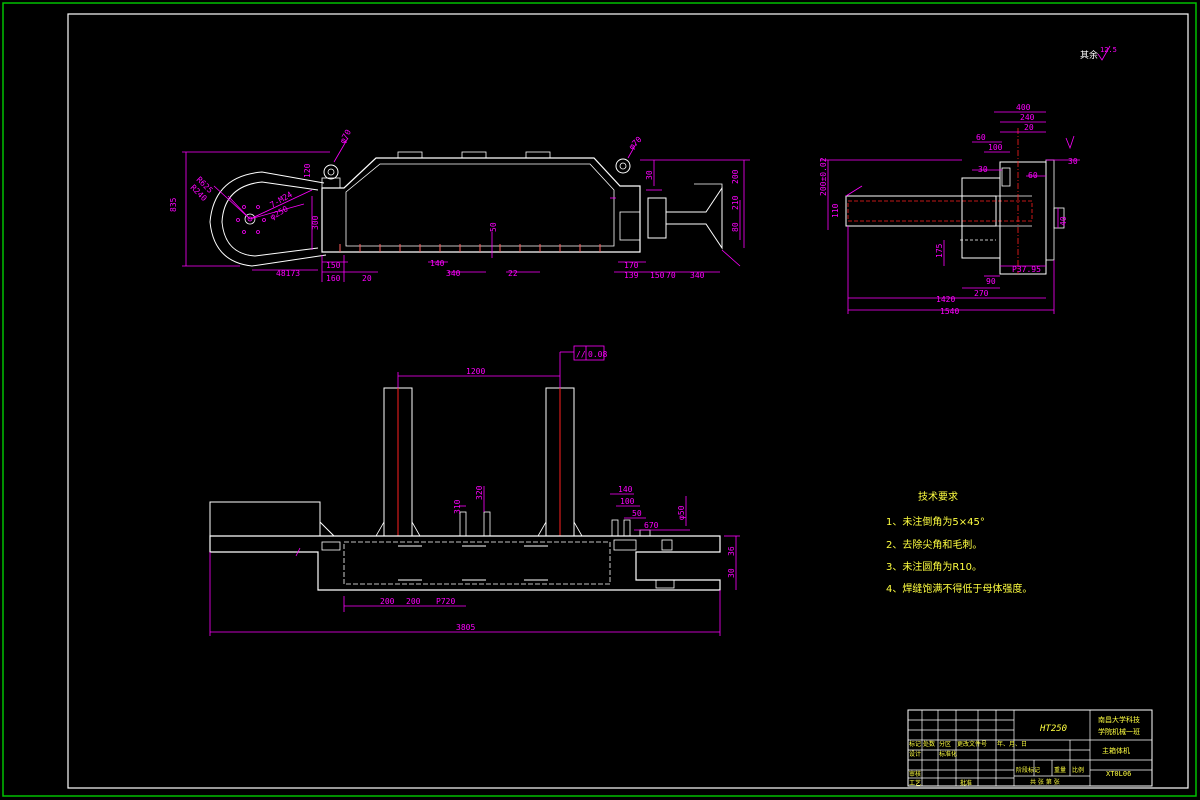 Image resolution: width=1200 pixels, height=800 pixels. I want to click on roughness-label: 其余, so click(1089, 55).